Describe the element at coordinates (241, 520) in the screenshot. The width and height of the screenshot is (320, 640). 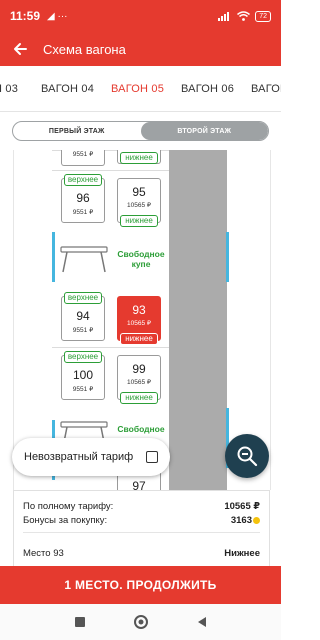
I see `bonus-value: 3163` at that location.